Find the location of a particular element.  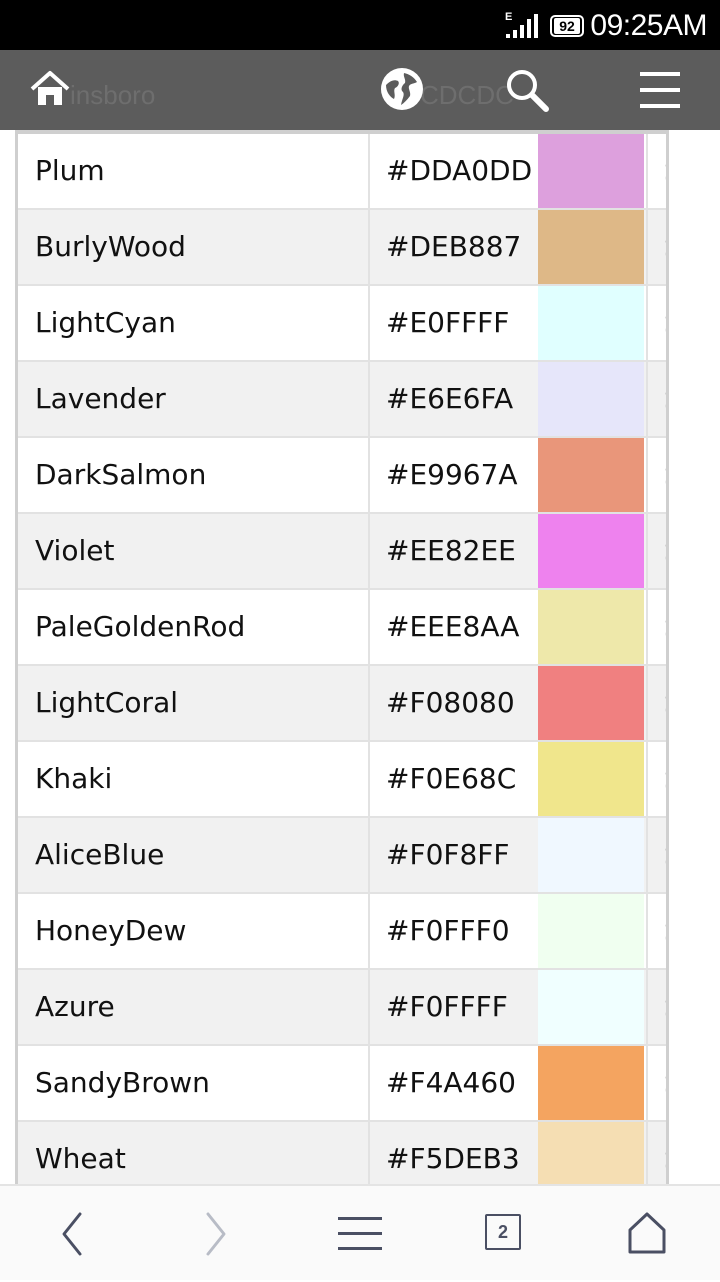

table-row: BurlyWood #DEB887 S is located at coordinates (342, 248).